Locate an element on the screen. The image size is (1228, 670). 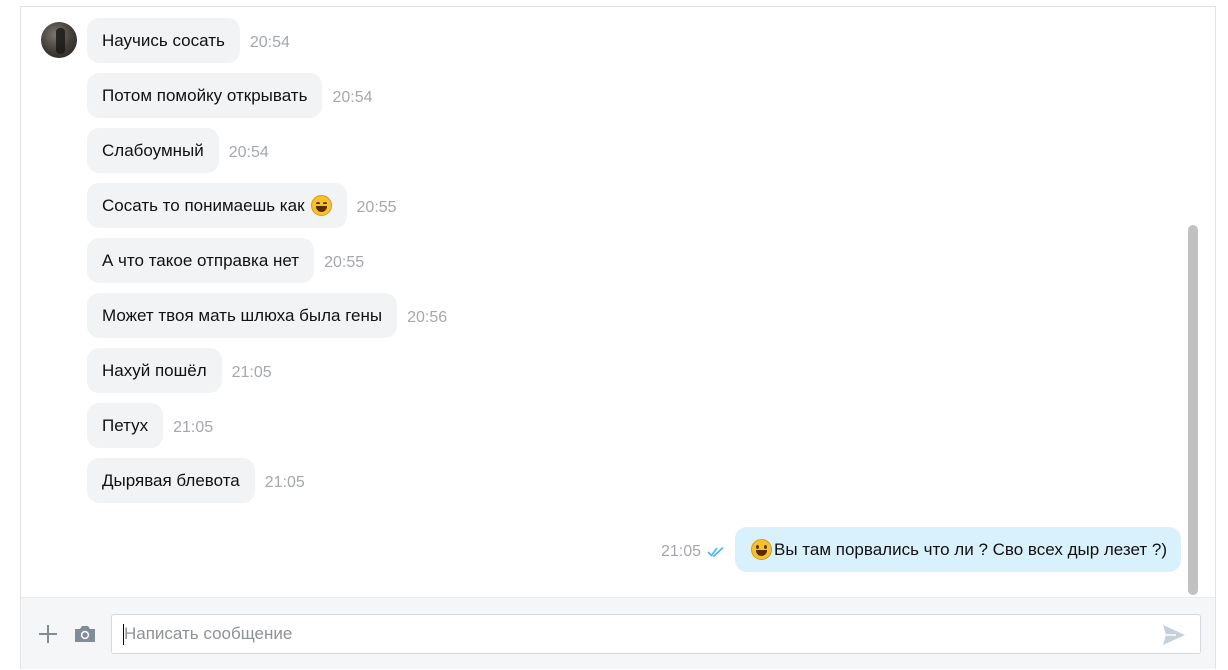
message-bubble: Нахуй пошёл is located at coordinates (154, 370).